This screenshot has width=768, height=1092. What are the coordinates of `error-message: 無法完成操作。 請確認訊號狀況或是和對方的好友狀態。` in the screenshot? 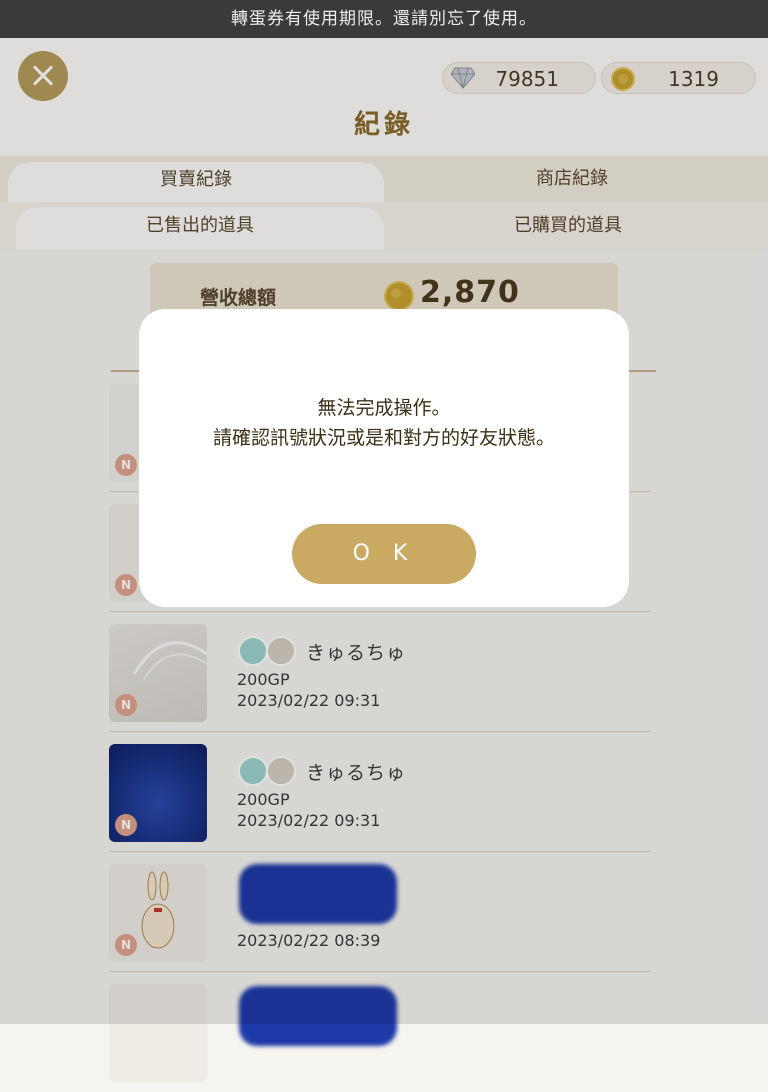 It's located at (384, 423).